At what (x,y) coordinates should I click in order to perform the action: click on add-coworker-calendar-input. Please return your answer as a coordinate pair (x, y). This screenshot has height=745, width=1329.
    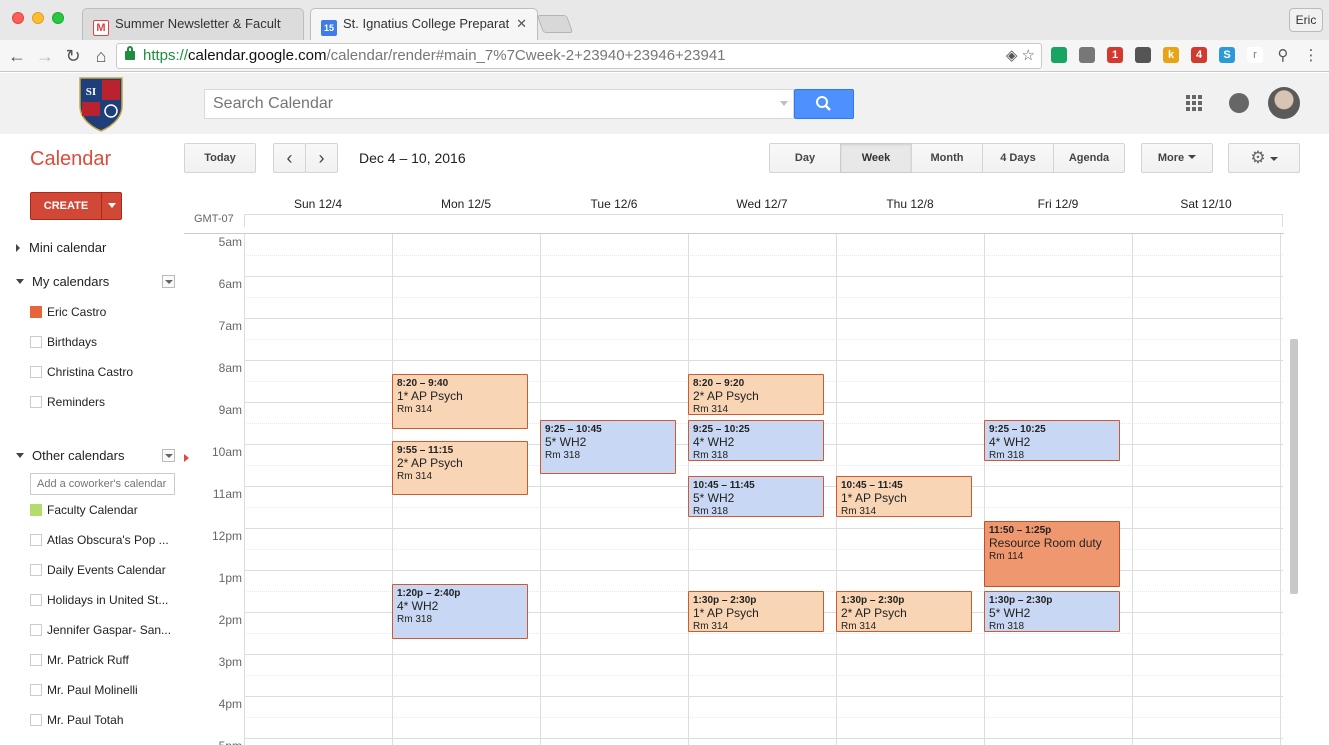
    Looking at the image, I should click on (102, 484).